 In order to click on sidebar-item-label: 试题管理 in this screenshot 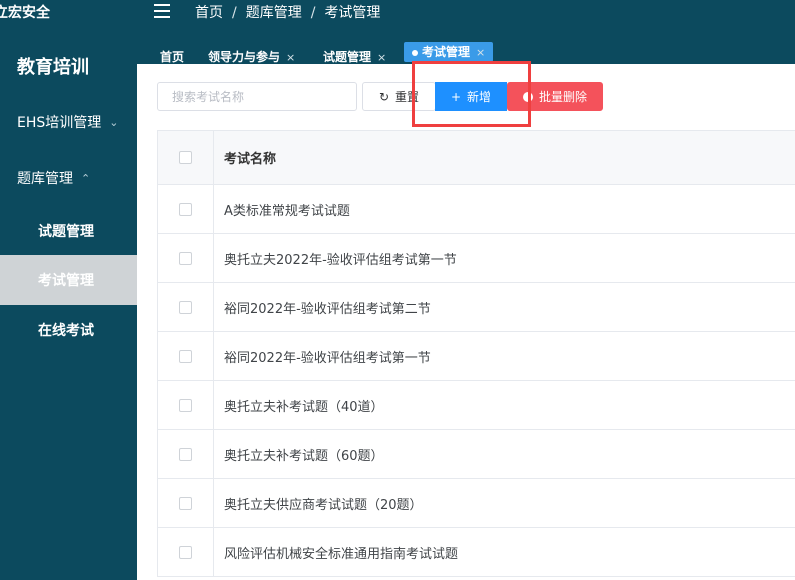, I will do `click(66, 232)`.